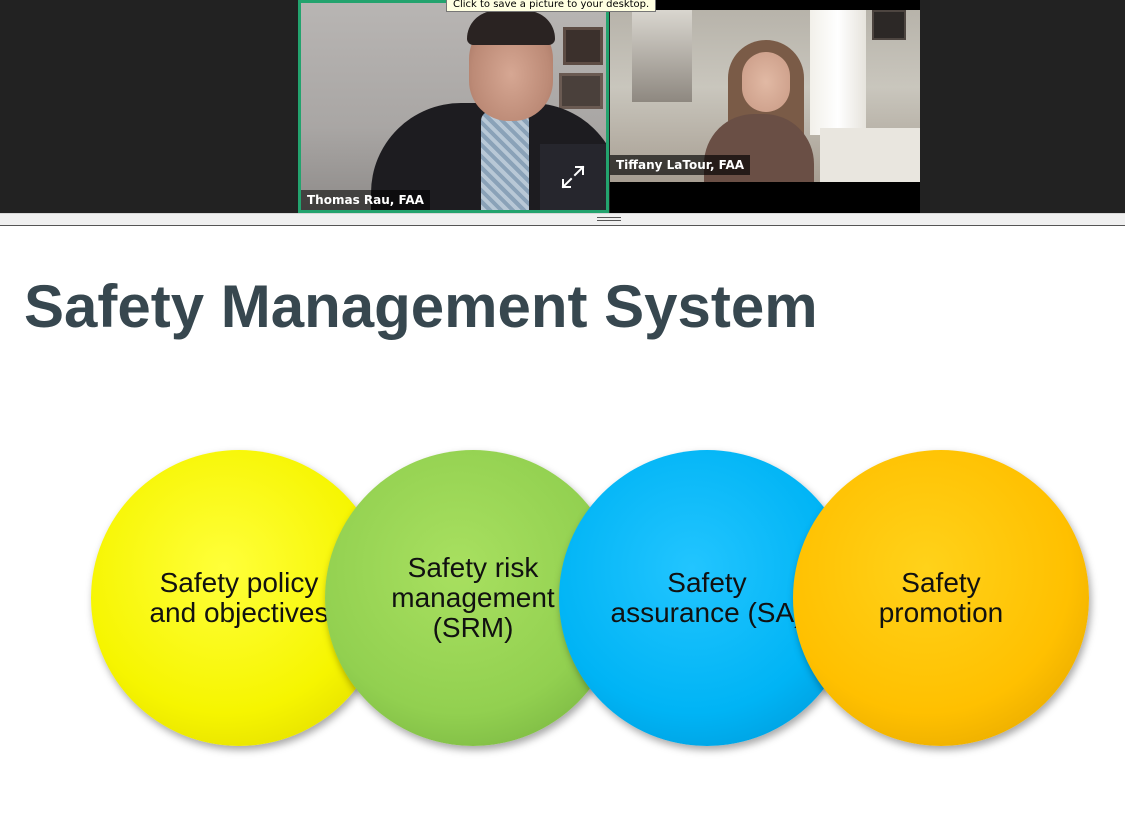 The height and width of the screenshot is (813, 1125). Describe the element at coordinates (453, 106) in the screenshot. I see `video-tile-thomas-rau: Thomas Rau, FAA` at that location.